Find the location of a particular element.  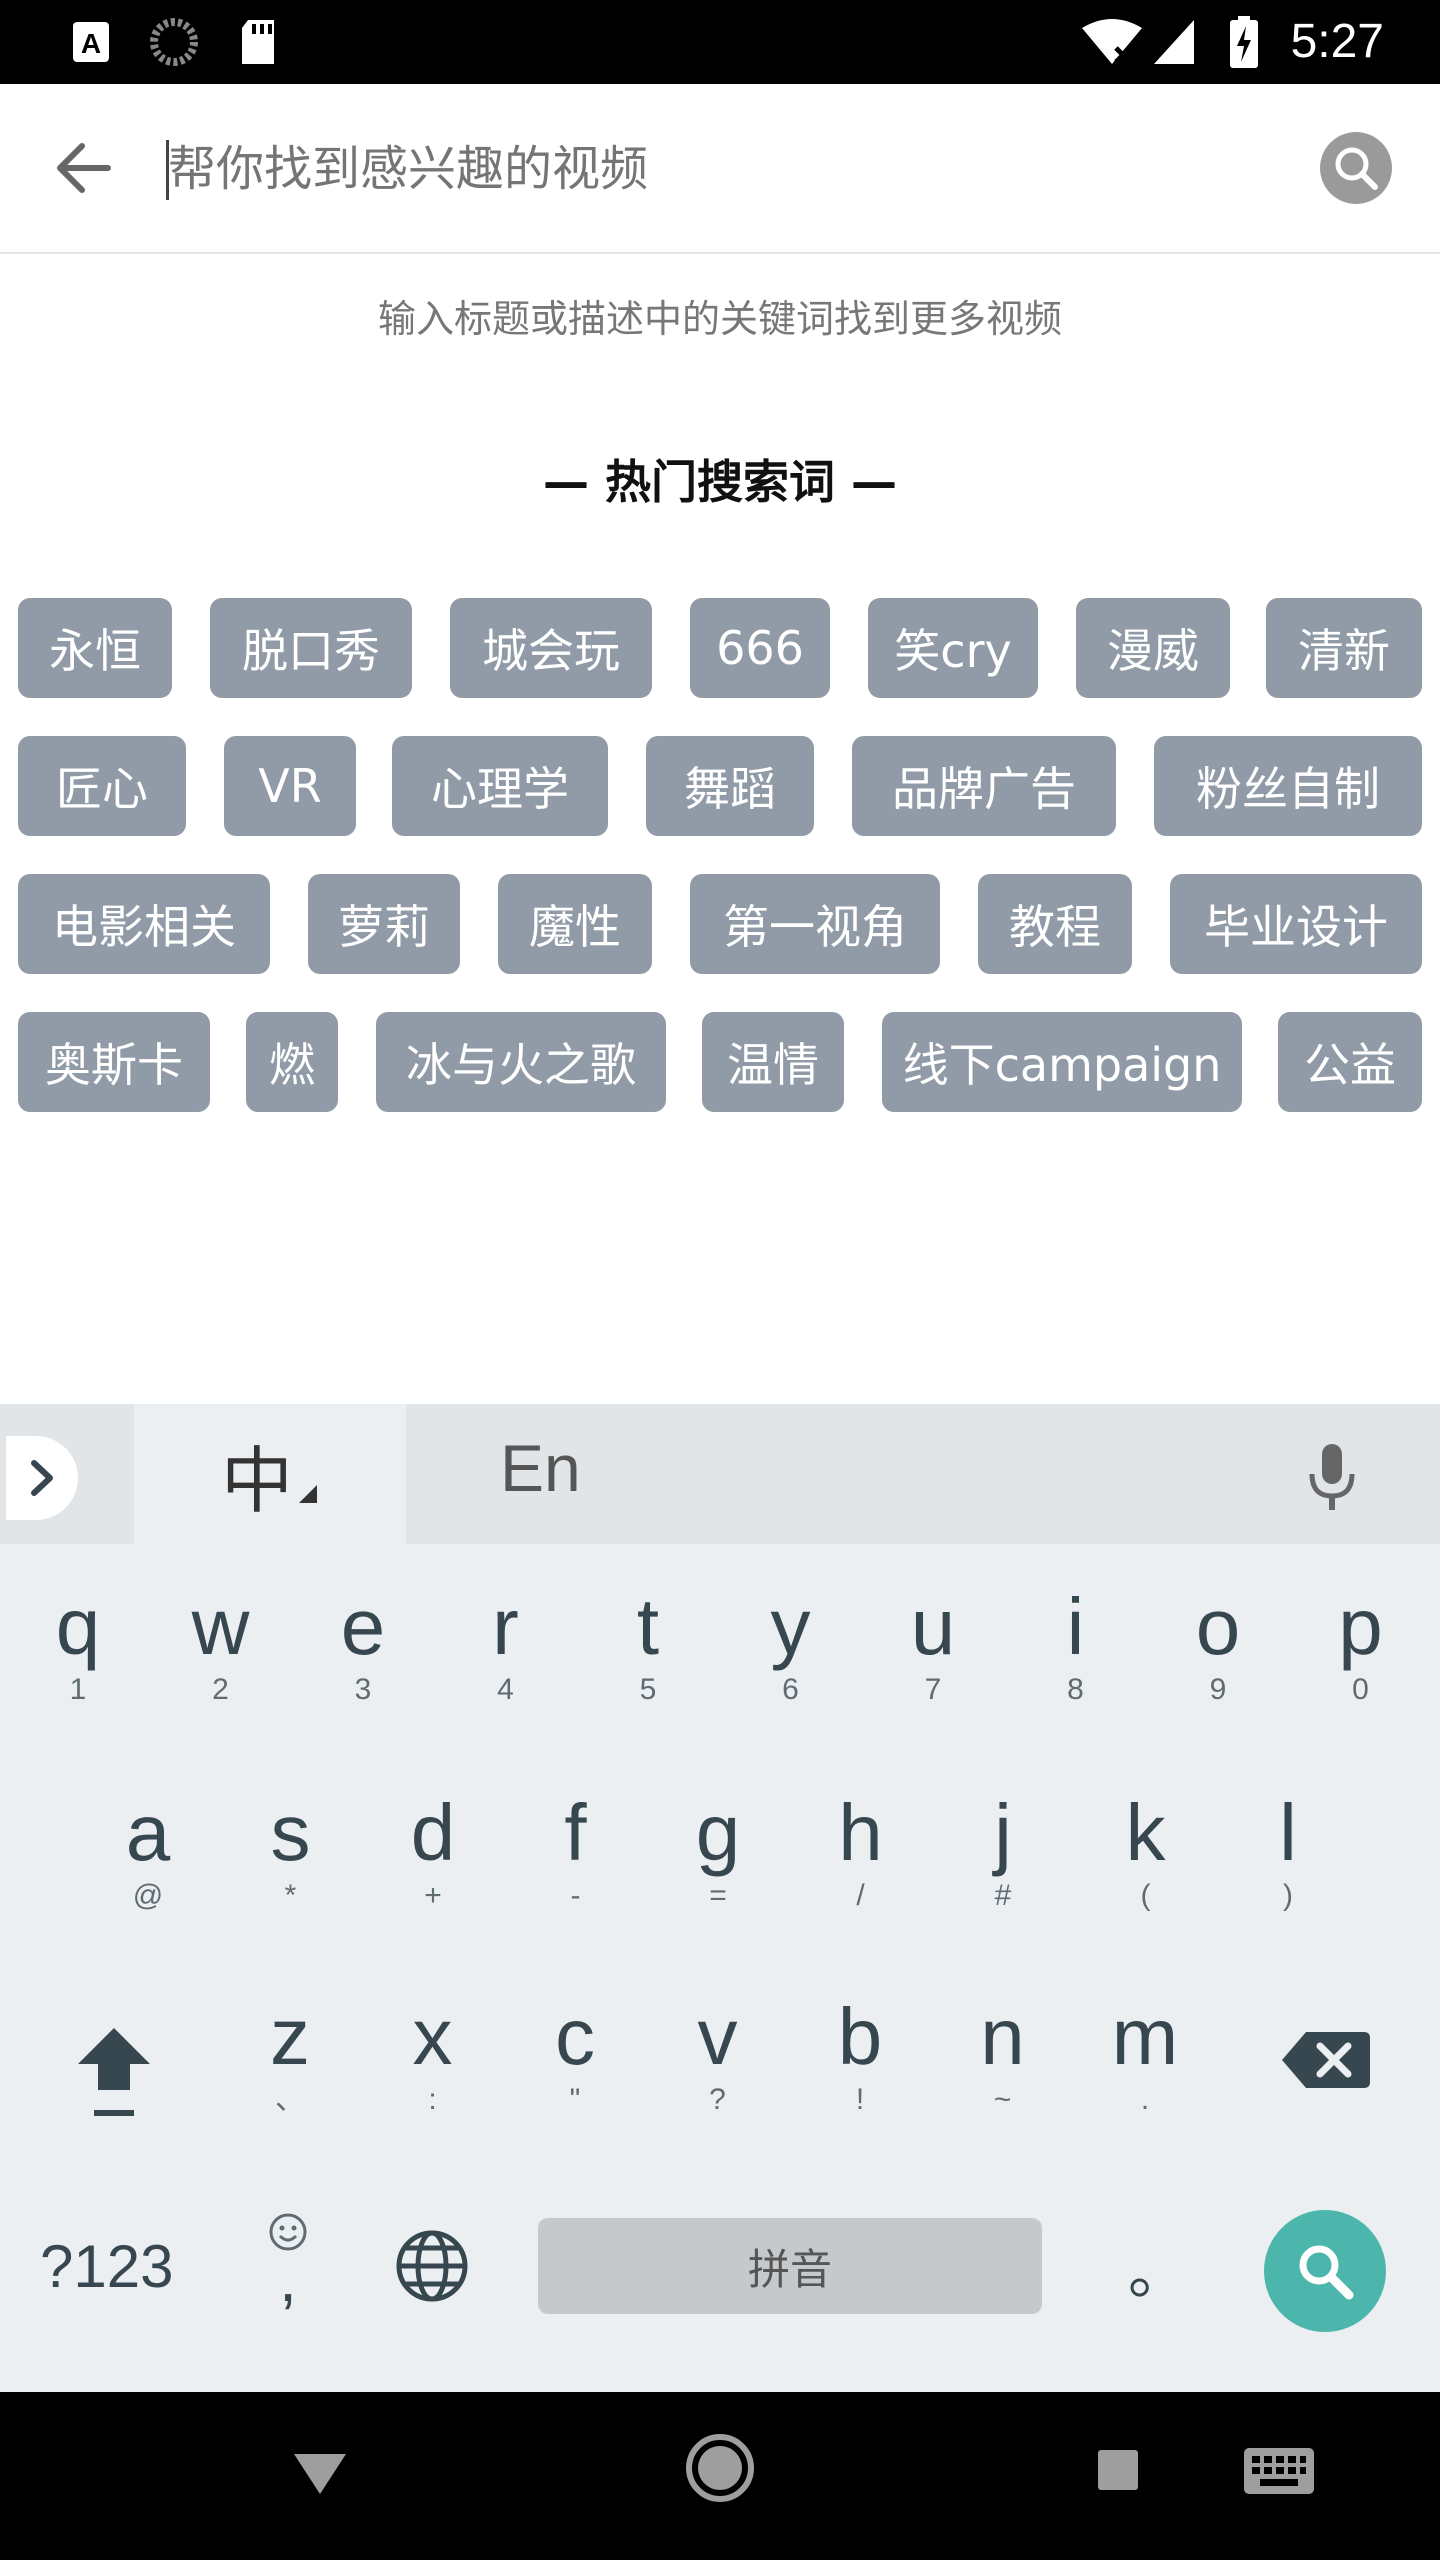

hot-tag: 线下campaign is located at coordinates (1062, 1062).